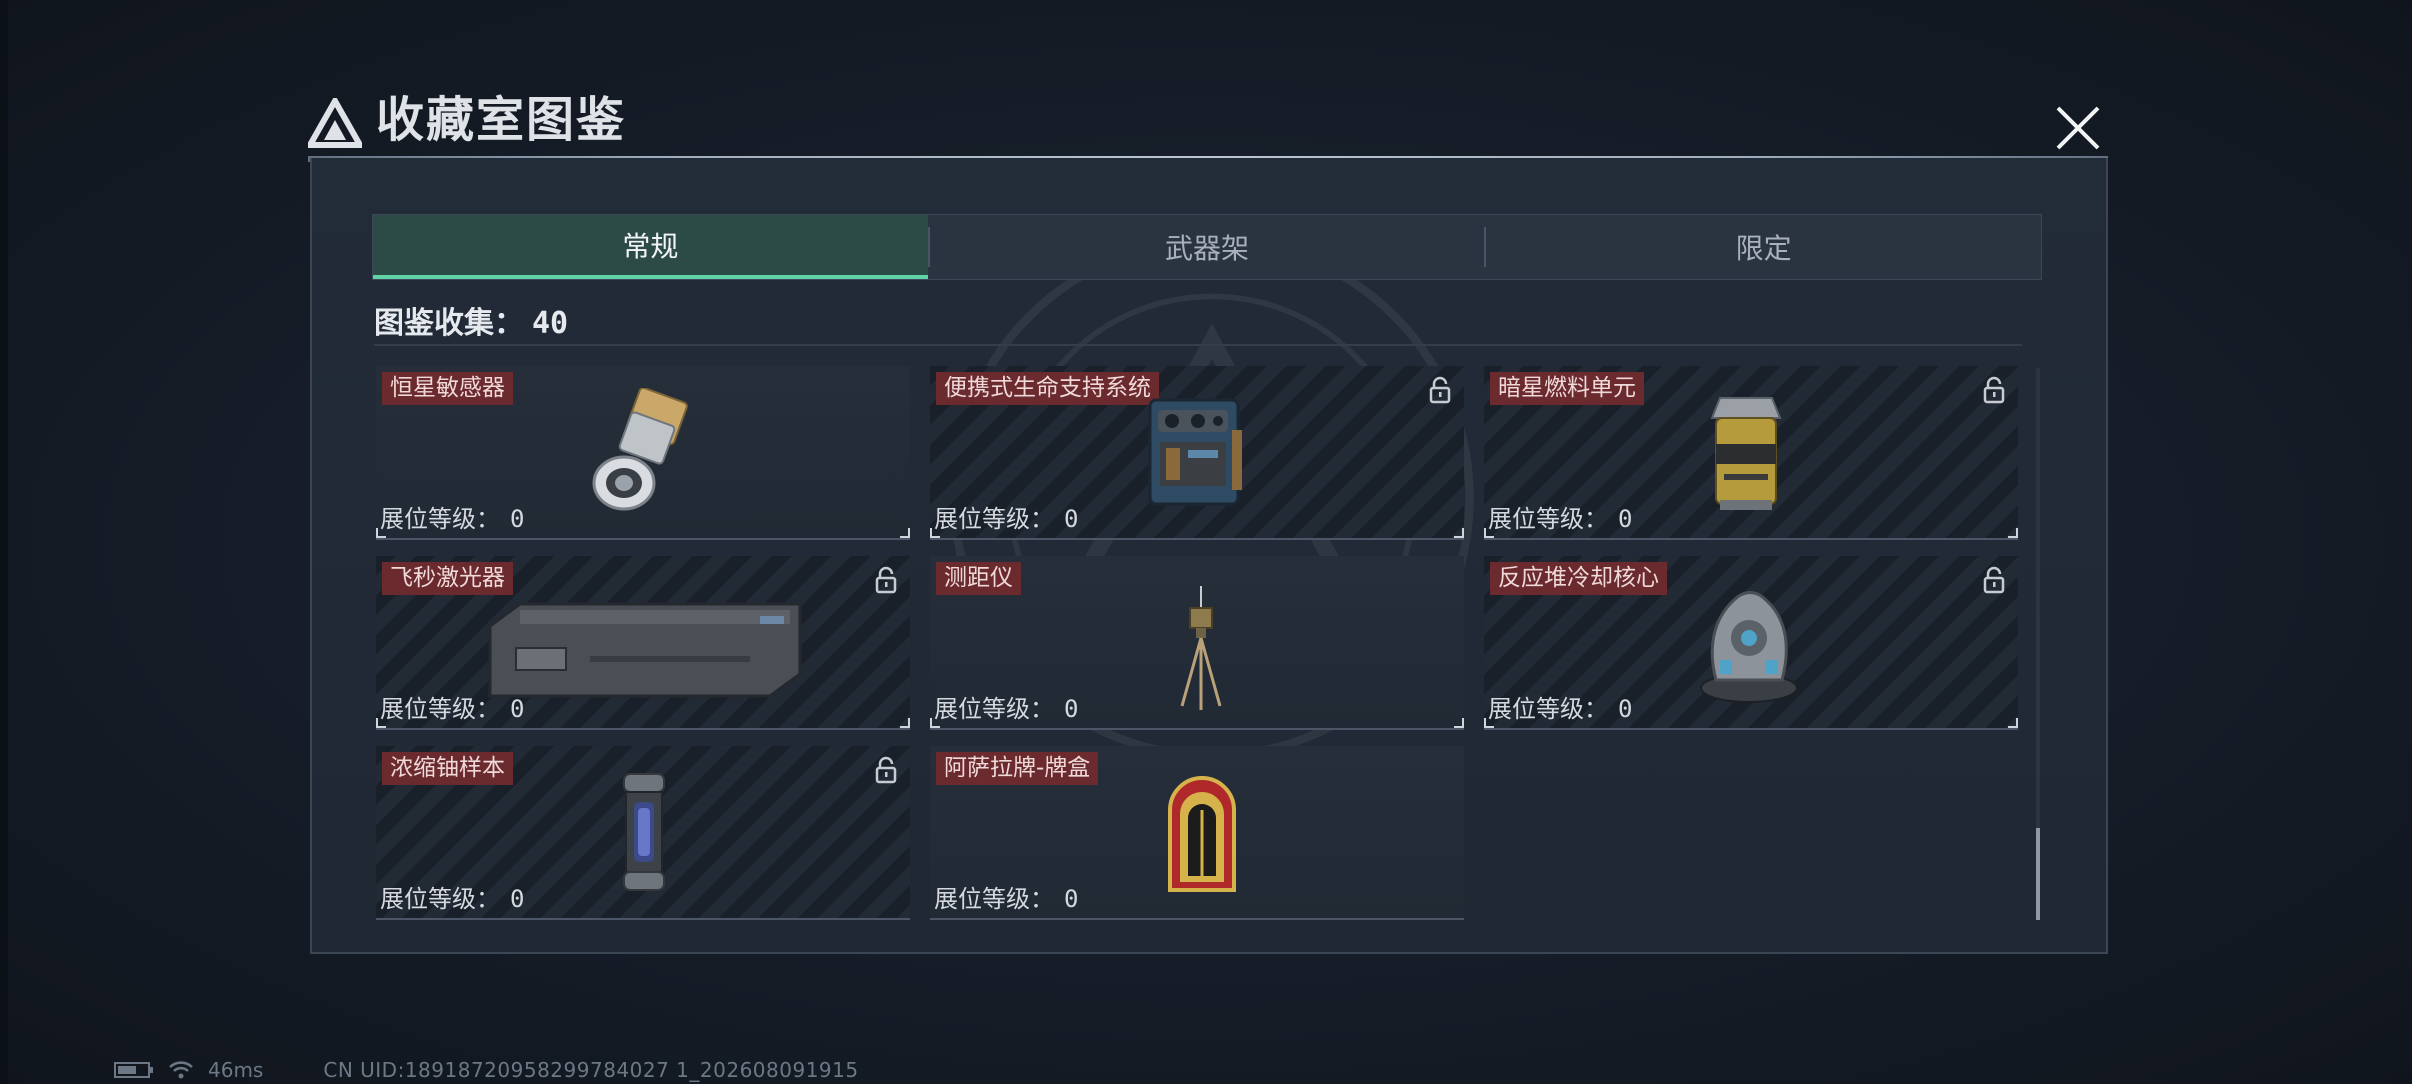 This screenshot has height=1084, width=2412. What do you see at coordinates (1208, 125) in the screenshot?
I see `window-title-bar: 收藏室图鉴` at bounding box center [1208, 125].